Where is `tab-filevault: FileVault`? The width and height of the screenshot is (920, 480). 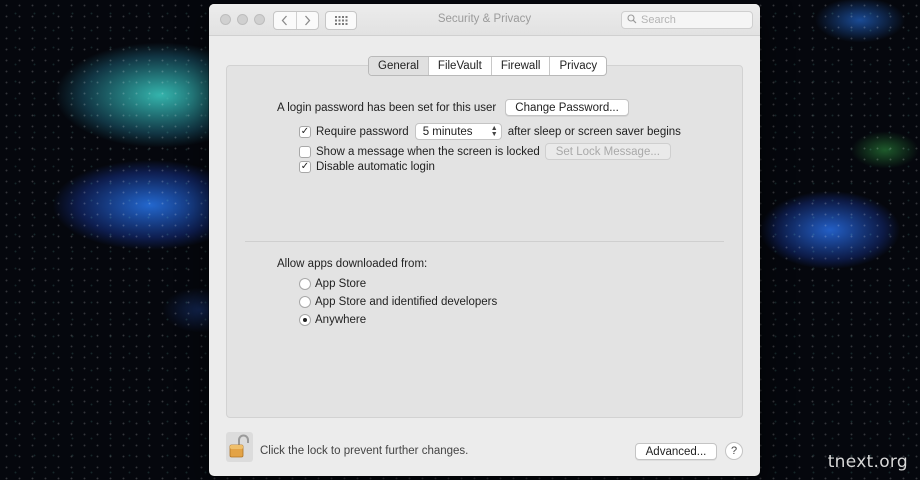
tab-filevault: FileVault is located at coordinates (459, 66).